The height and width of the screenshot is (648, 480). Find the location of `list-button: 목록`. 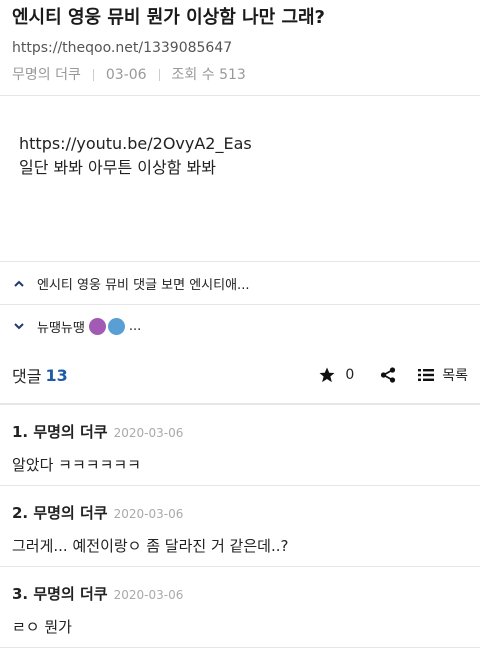

list-button: 목록 is located at coordinates (443, 375).